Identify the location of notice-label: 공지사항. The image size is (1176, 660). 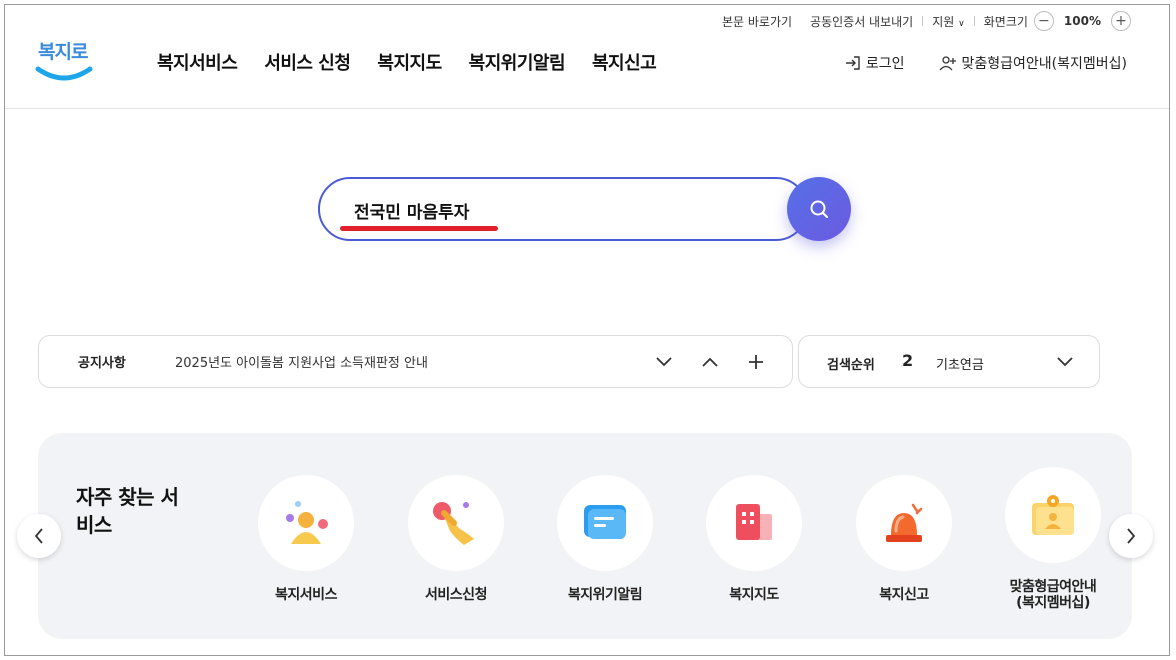
(102, 363).